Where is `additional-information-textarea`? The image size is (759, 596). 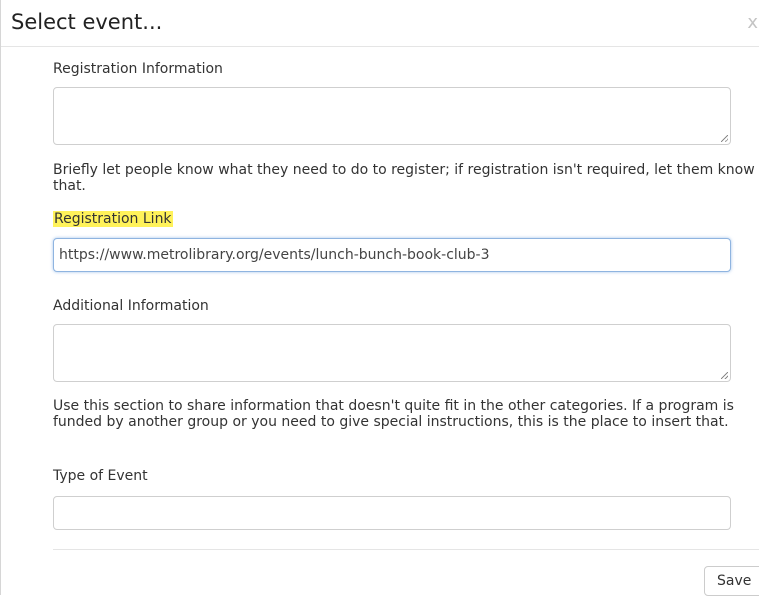
additional-information-textarea is located at coordinates (392, 353).